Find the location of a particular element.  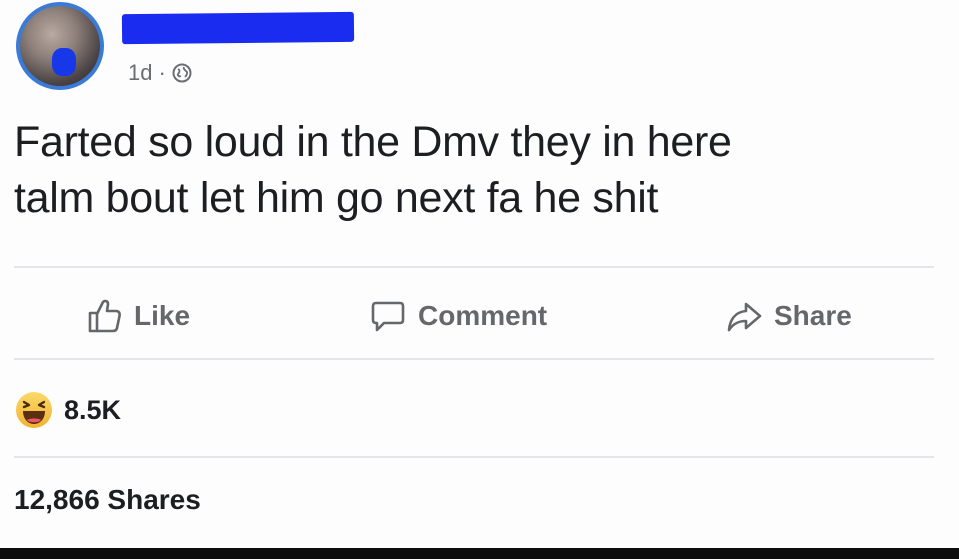

comment-button: Comment is located at coordinates (457, 316).